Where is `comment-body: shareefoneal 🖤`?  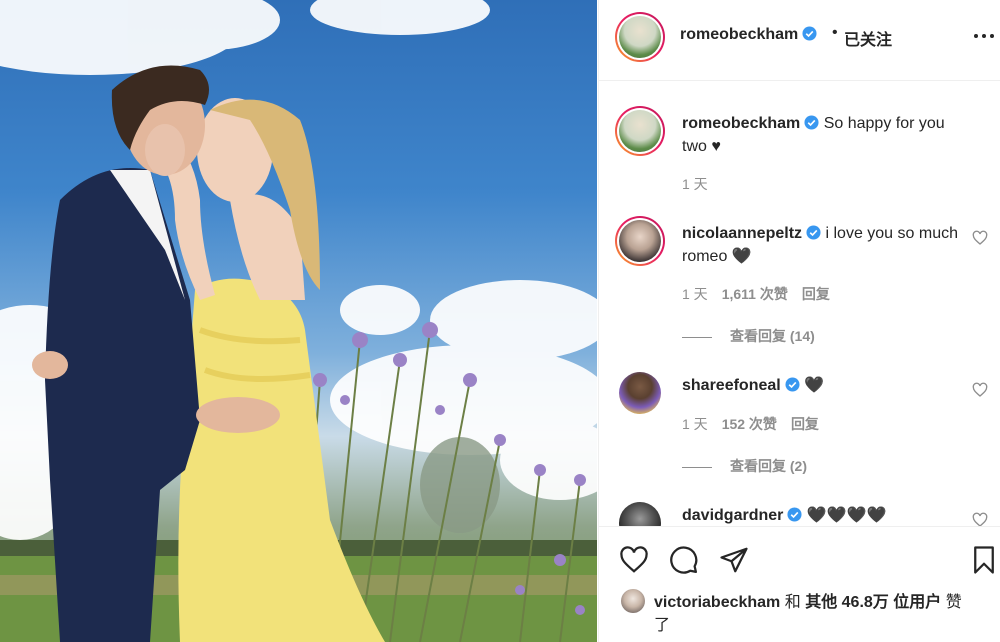 comment-body: shareefoneal 🖤 is located at coordinates (827, 385).